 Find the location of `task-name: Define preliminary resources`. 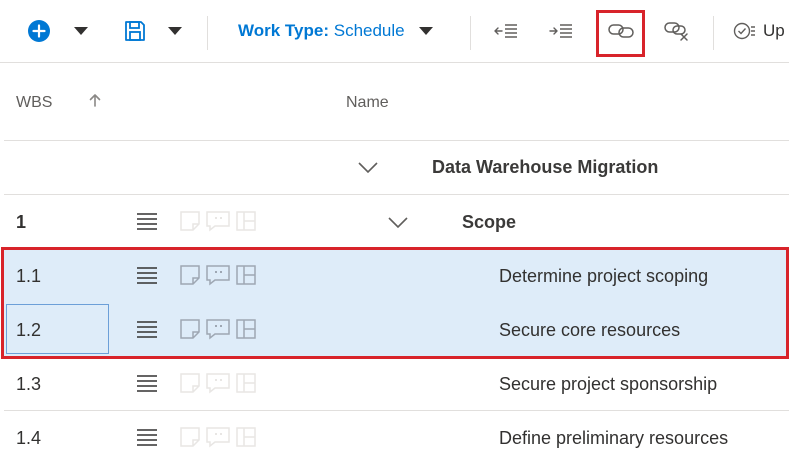

task-name: Define preliminary resources is located at coordinates (613, 438).